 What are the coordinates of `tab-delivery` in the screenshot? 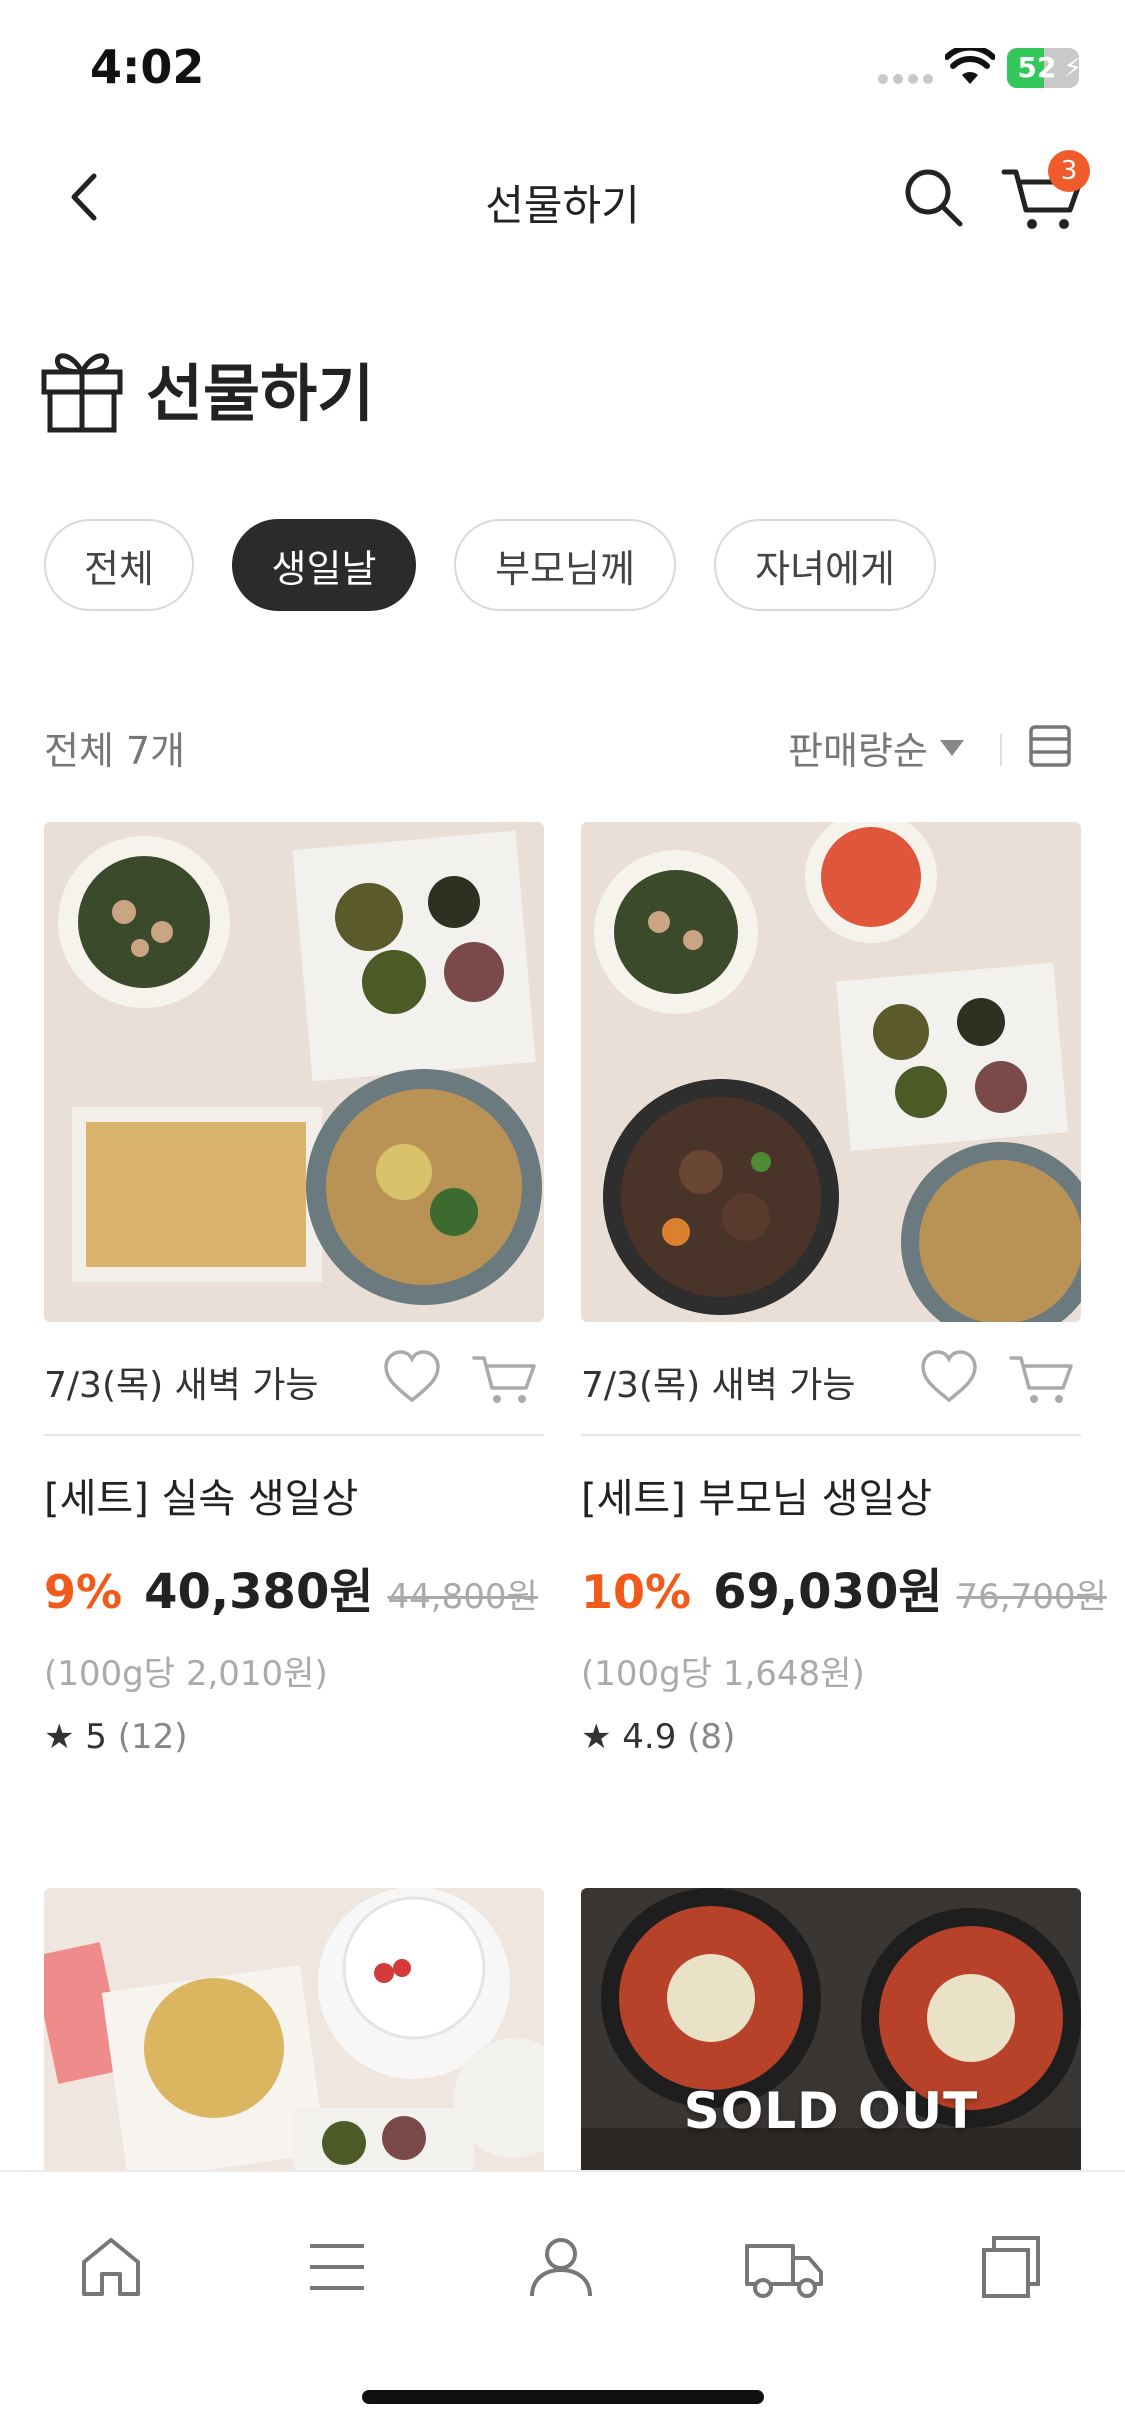 It's located at (785, 2267).